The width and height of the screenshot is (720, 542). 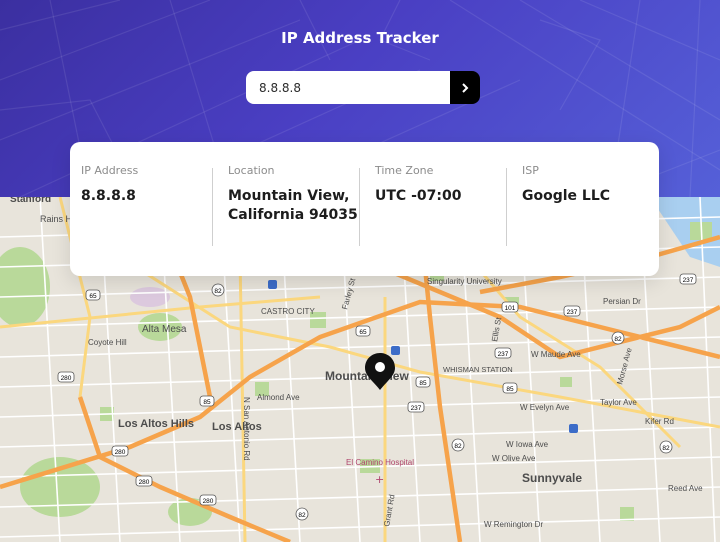 I want to click on label-taylor-ave: Taylor Ave, so click(x=618, y=402).